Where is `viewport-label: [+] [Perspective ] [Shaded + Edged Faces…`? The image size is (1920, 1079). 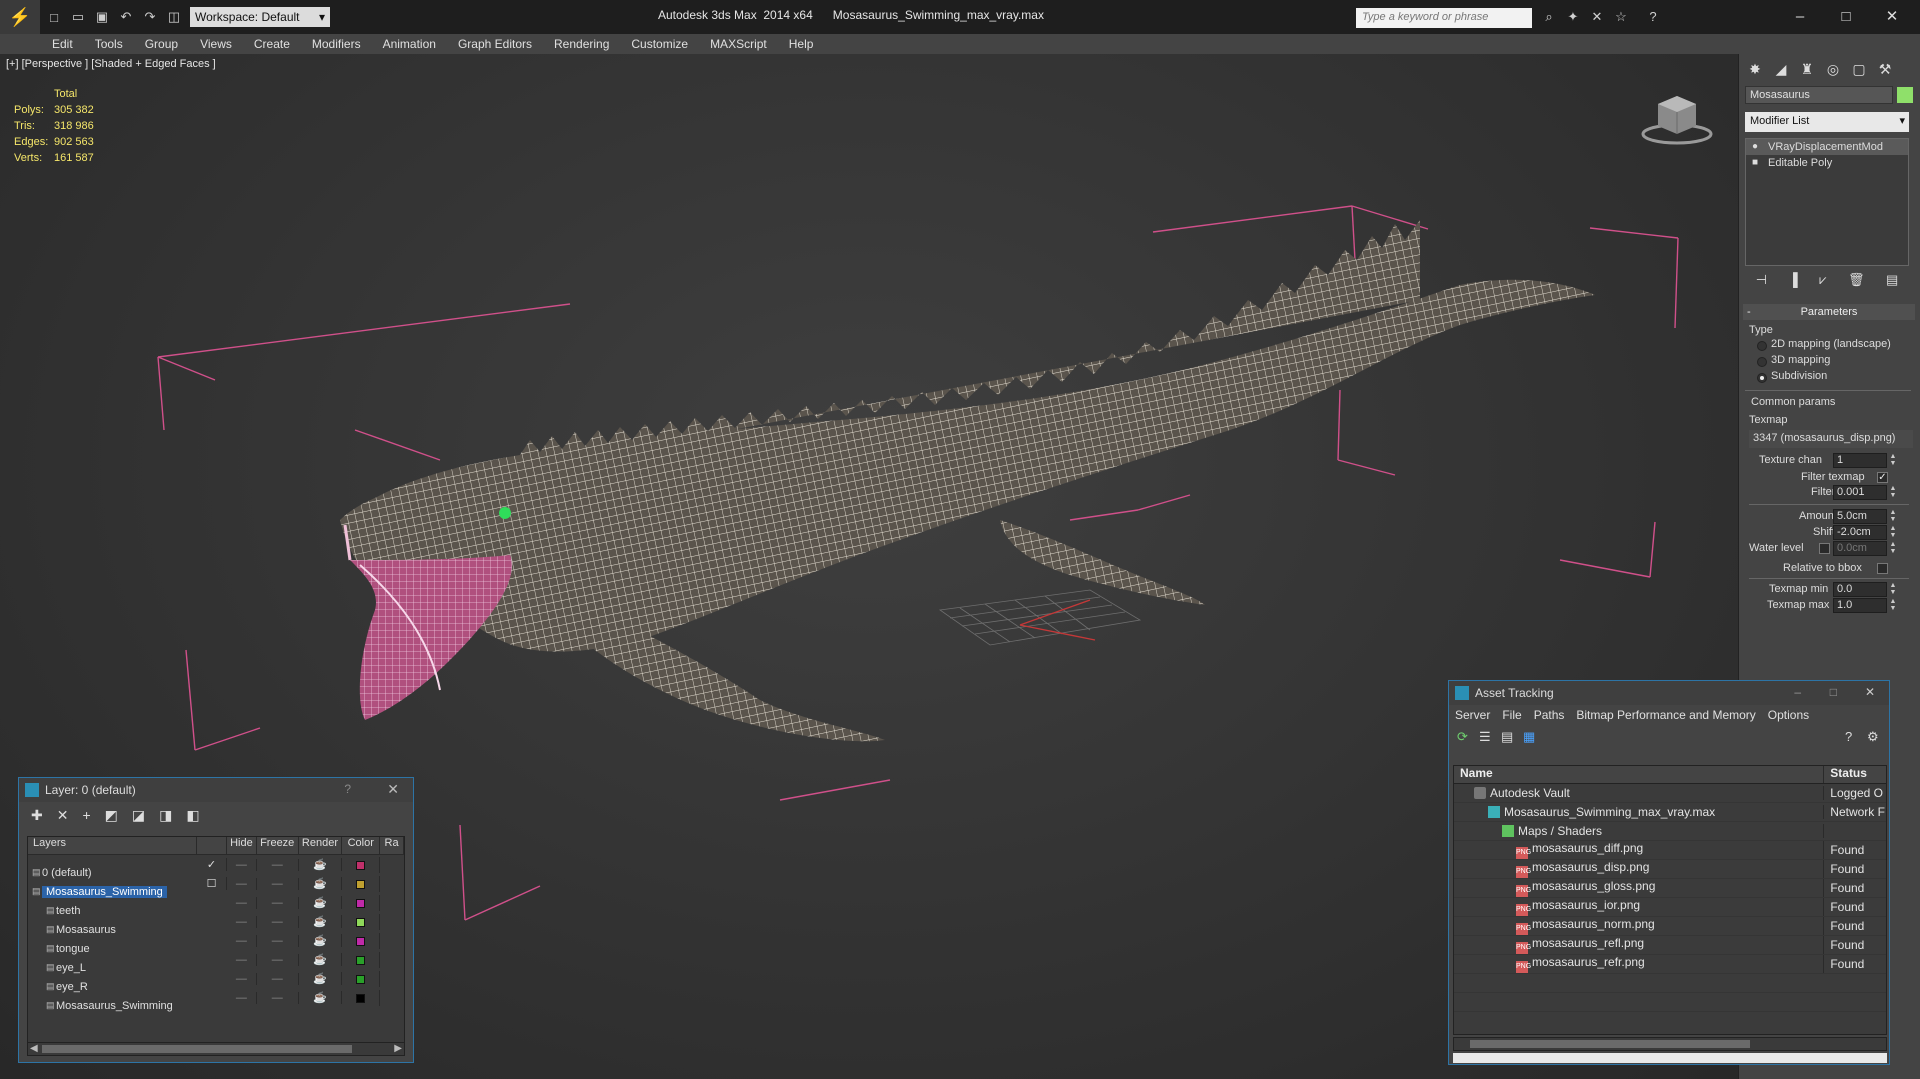 viewport-label: [+] [Perspective ] [Shaded + Edged Faces… is located at coordinates (111, 64).